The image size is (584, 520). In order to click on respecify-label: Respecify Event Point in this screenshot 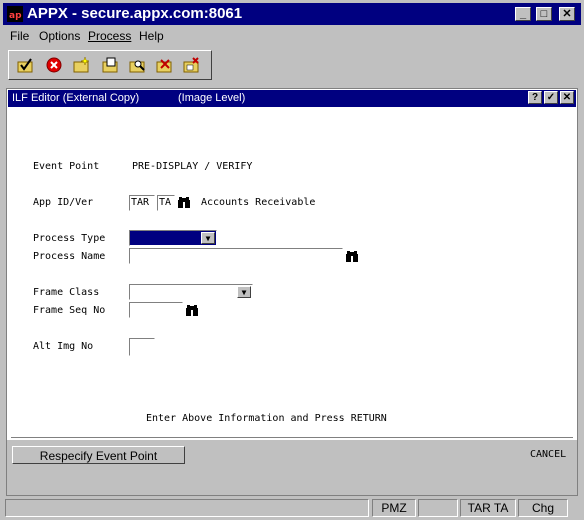, I will do `click(98, 456)`.